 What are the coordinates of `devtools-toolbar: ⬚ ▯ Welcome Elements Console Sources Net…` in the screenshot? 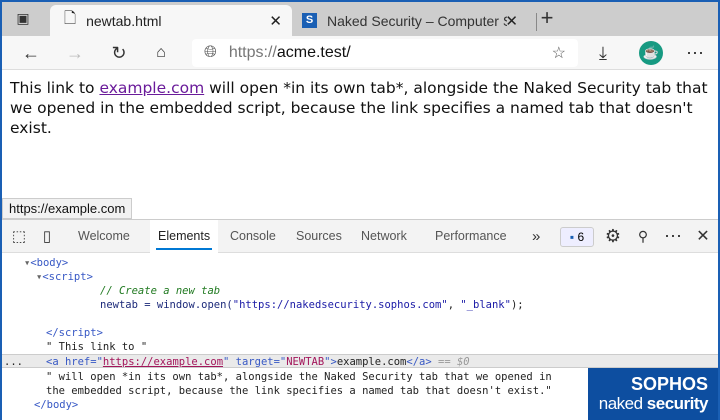 It's located at (360, 236).